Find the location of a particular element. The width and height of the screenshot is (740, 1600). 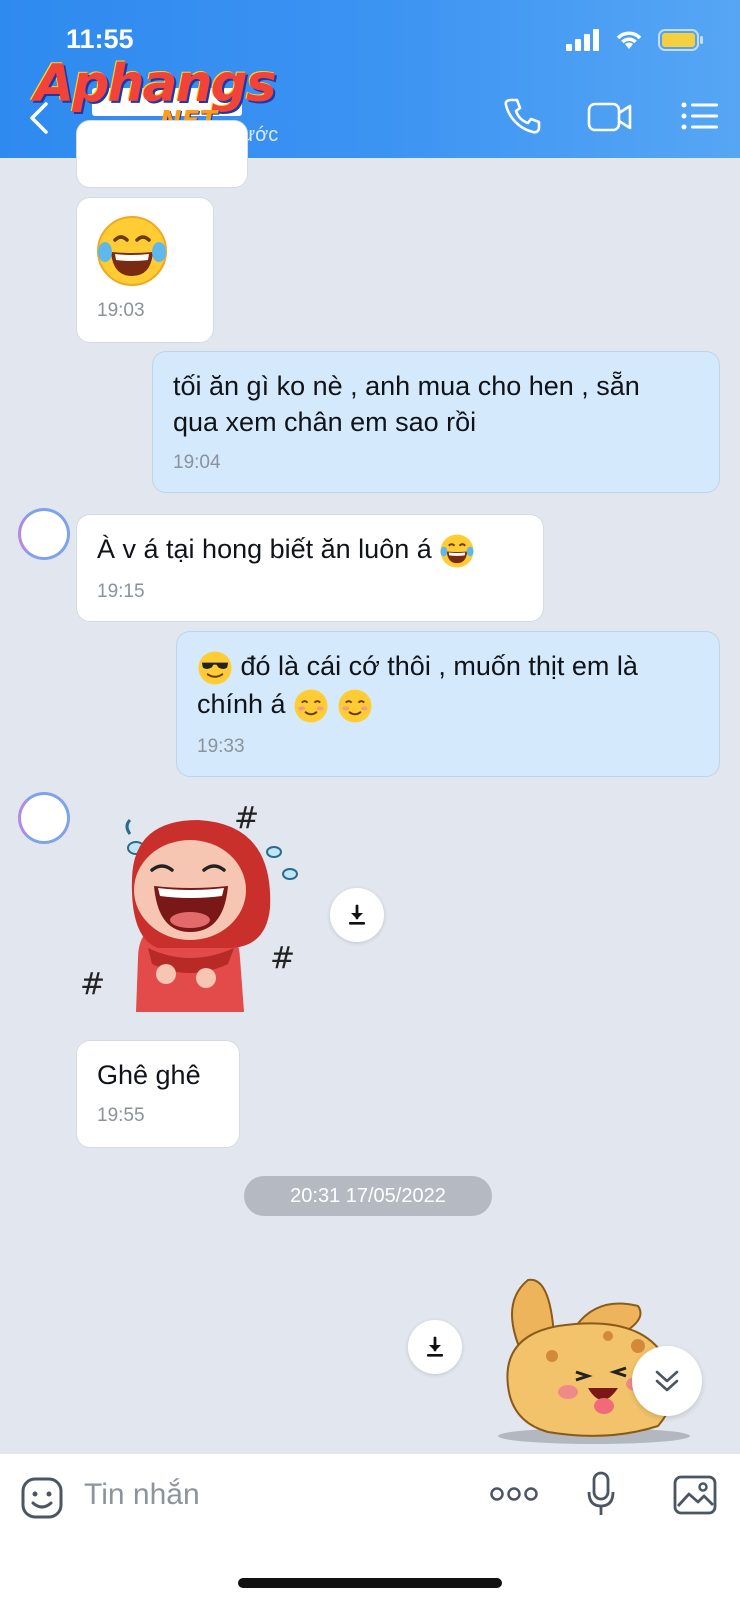

message-bubble-in: Ghê ghê 19:55 is located at coordinates (158, 1094).